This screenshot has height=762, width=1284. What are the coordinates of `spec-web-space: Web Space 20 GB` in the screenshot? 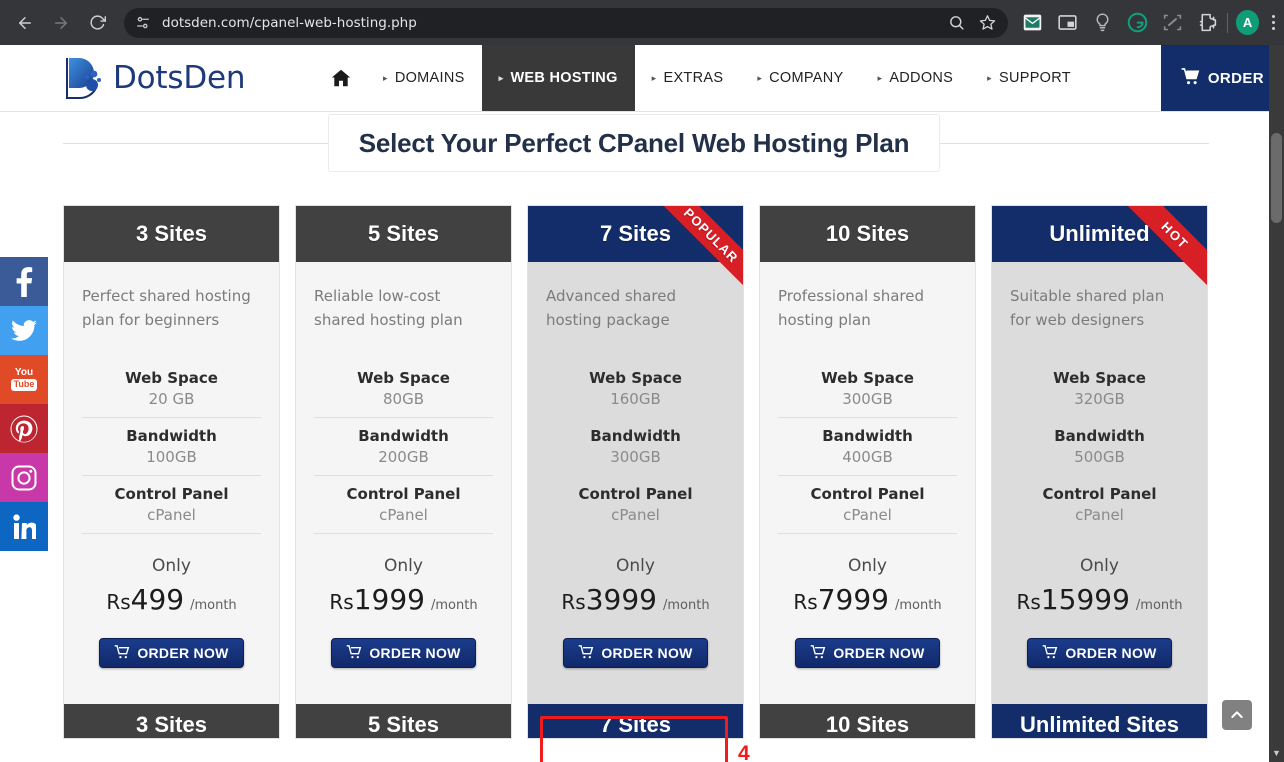 It's located at (171, 388).